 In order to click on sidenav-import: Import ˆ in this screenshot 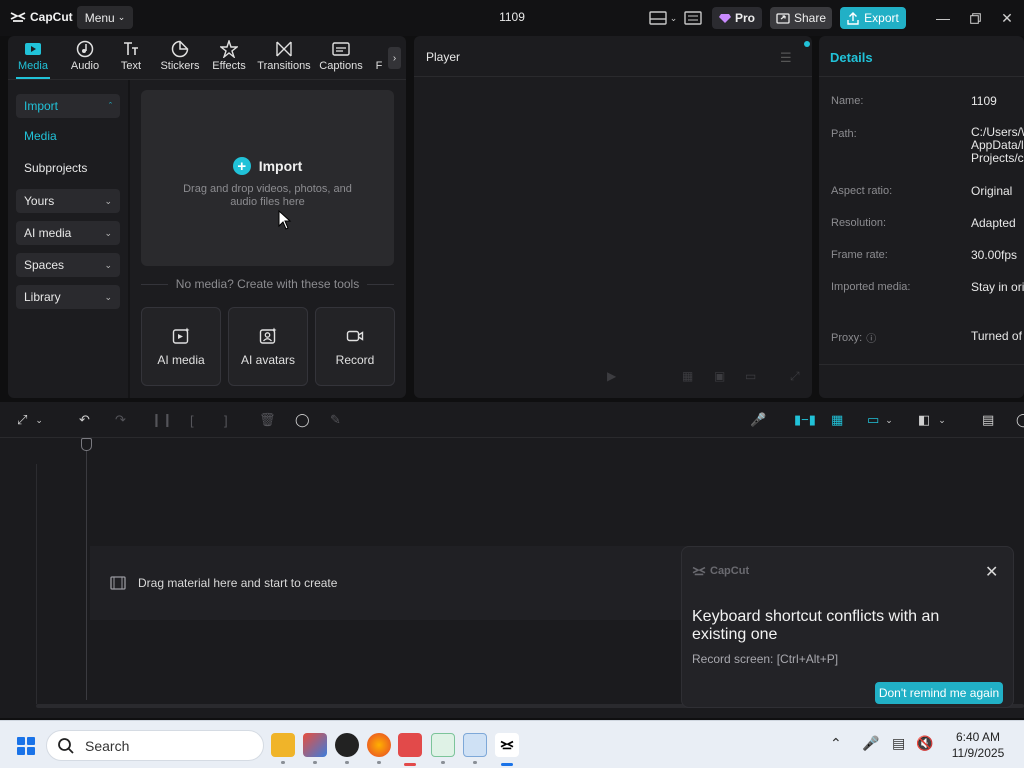, I will do `click(68, 106)`.